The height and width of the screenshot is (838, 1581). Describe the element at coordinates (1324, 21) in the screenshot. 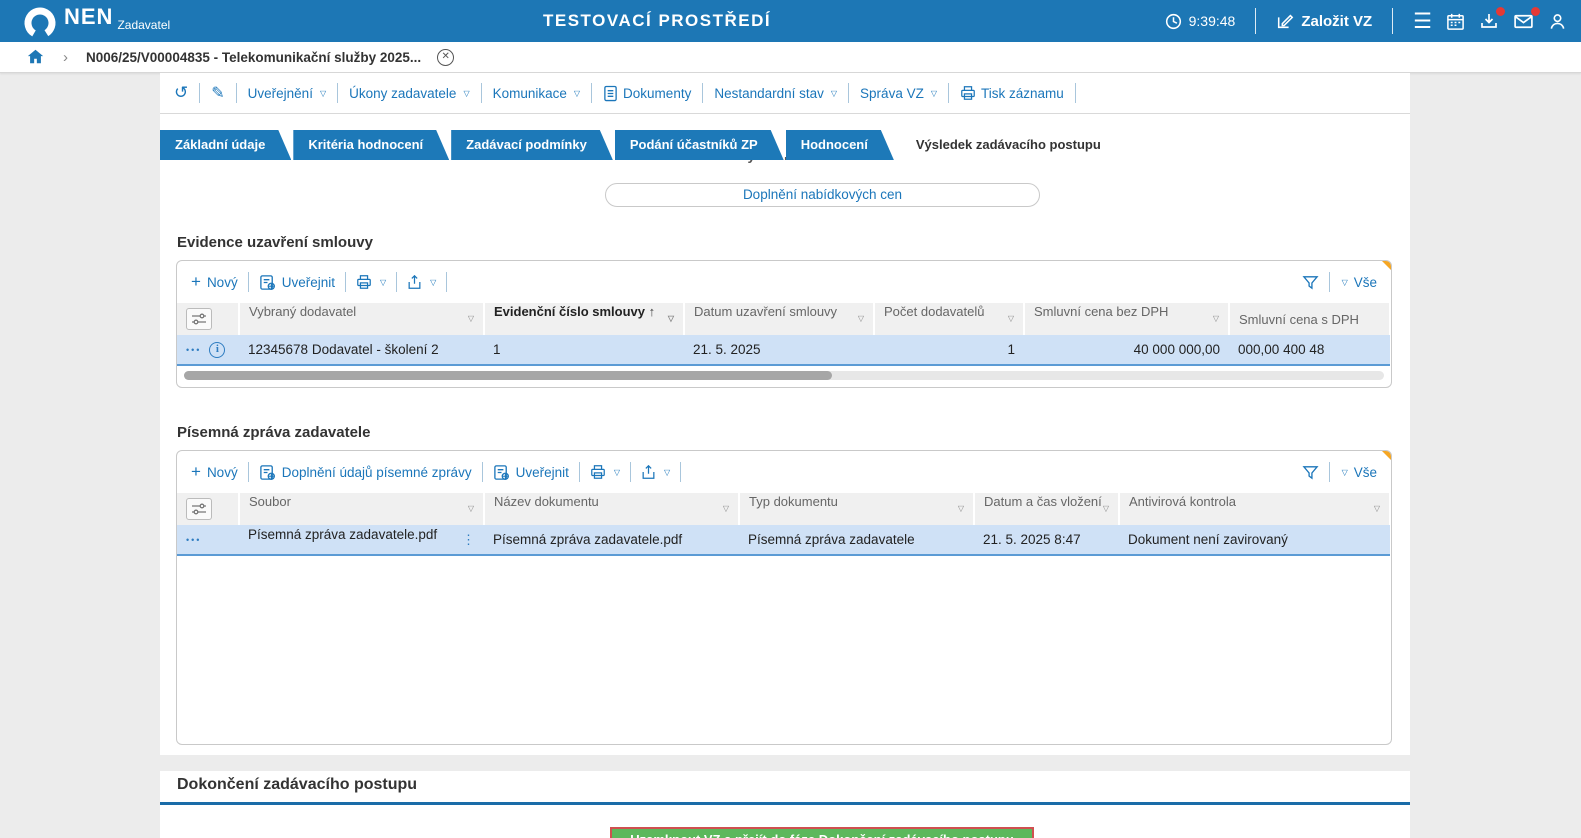

I see `create-vz-button: Založit VZ` at that location.